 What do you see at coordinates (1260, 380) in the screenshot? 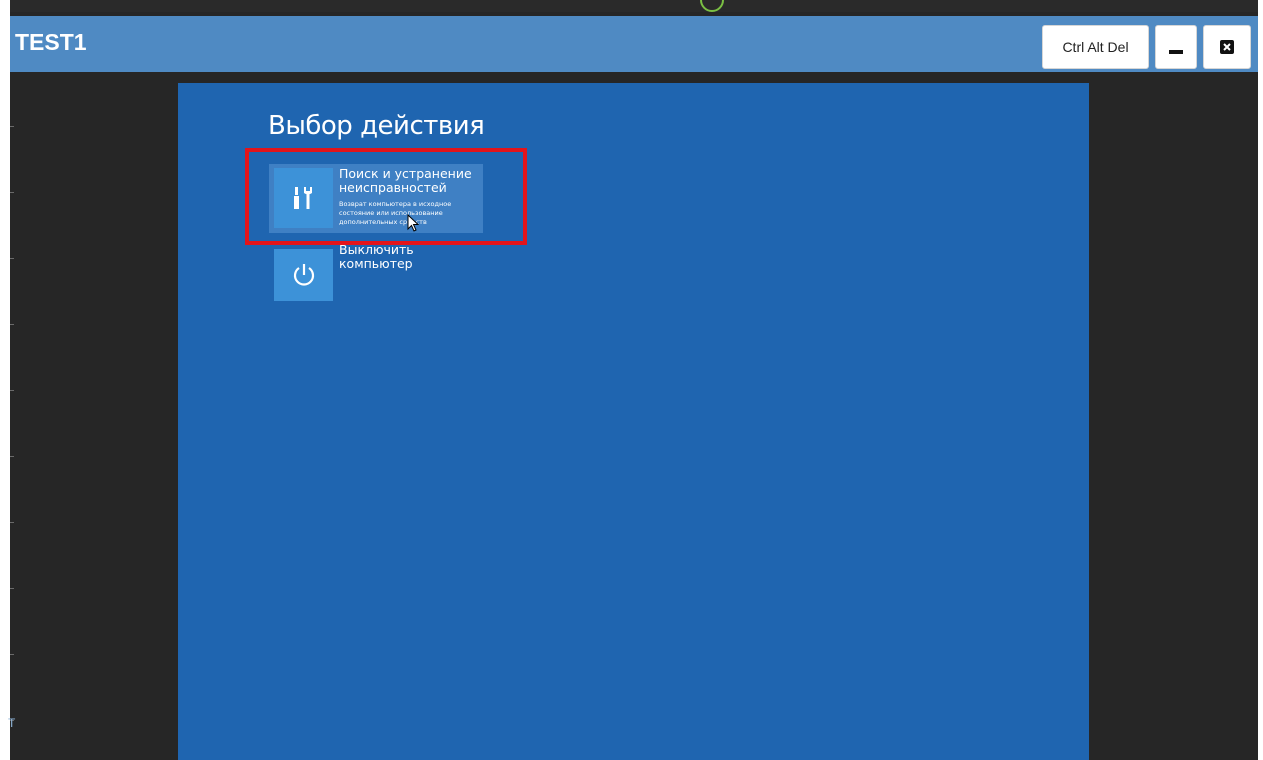
I see `right-edge` at bounding box center [1260, 380].